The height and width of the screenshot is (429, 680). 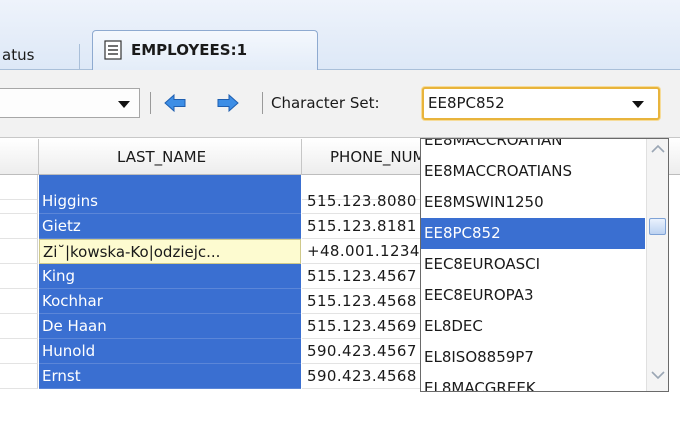 I want to click on dropdown-scrollbar, so click(x=657, y=265).